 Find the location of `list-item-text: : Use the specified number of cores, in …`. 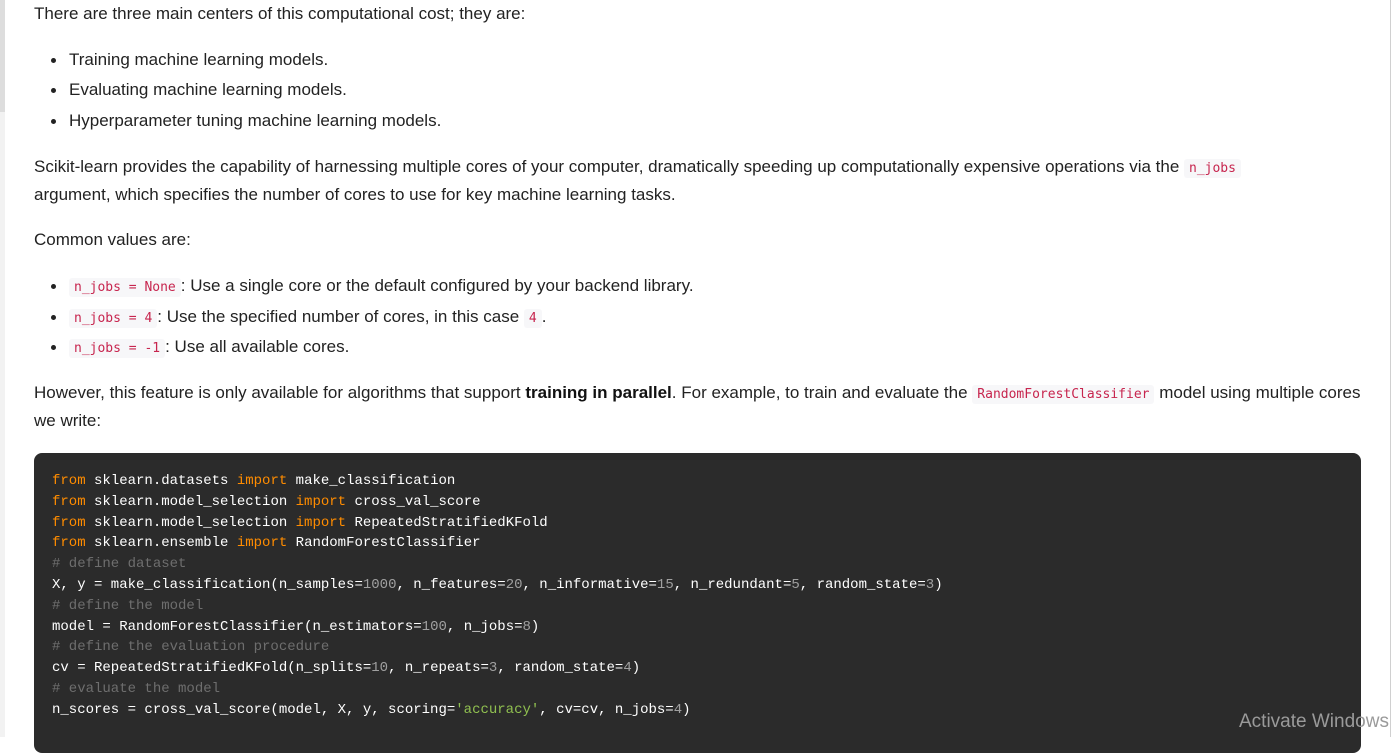

list-item-text: : Use the specified number of cores, in … is located at coordinates (340, 316).